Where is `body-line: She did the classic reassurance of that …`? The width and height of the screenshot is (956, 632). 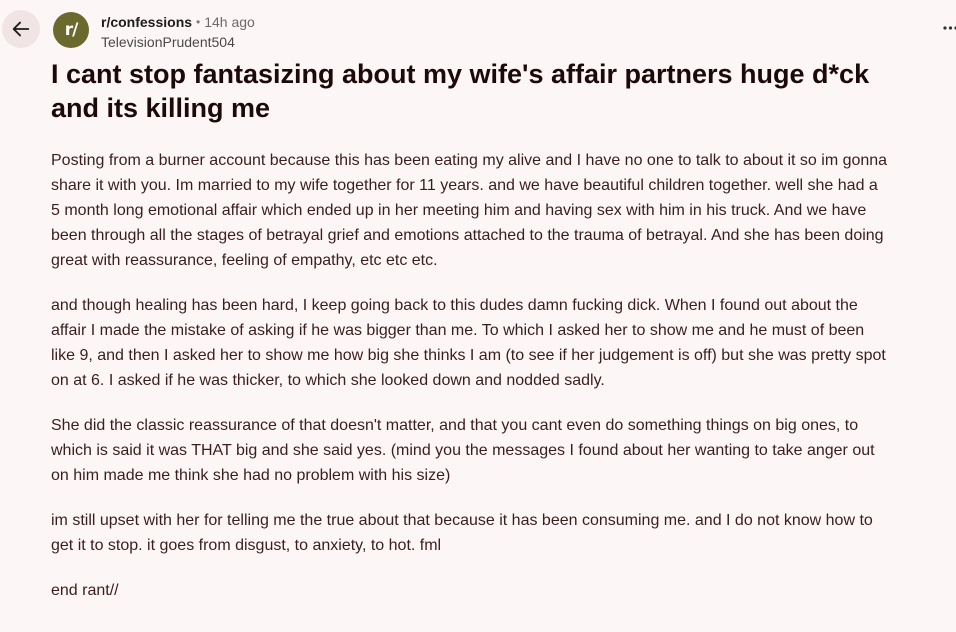
body-line: She did the classic reassurance of that … is located at coordinates (455, 425).